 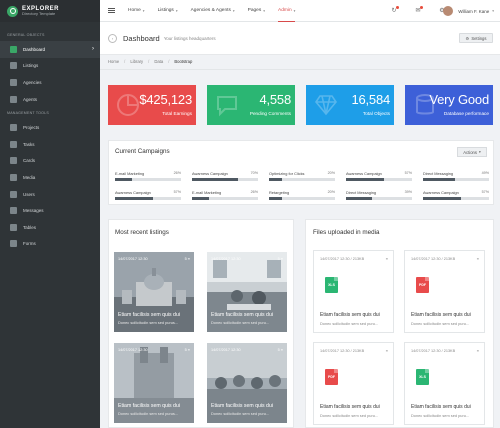 What do you see at coordinates (225, 178) in the screenshot?
I see `campaign-progress: Awarness Campaign 70%` at bounding box center [225, 178].